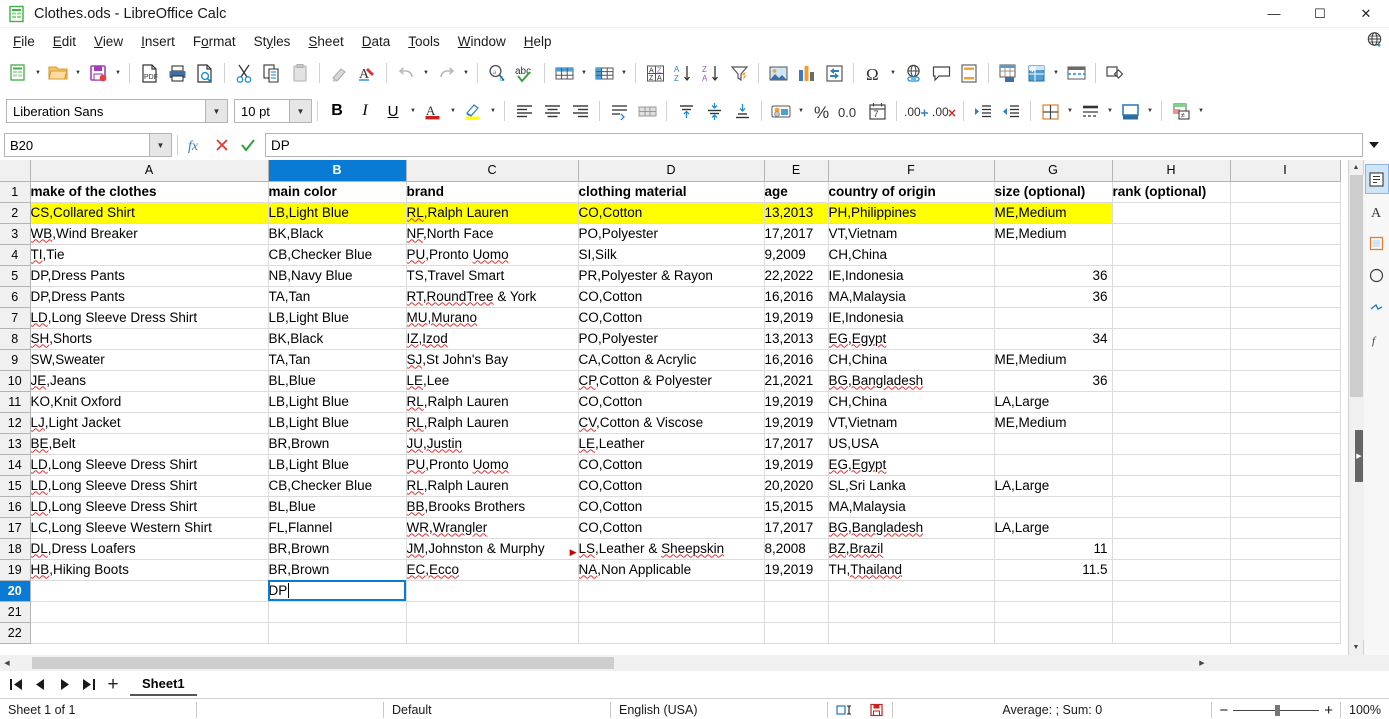 The image size is (1389, 719). Describe the element at coordinates (149, 507) in the screenshot. I see `cell-A16: LD,Long Sleeve Dress Shirt` at that location.